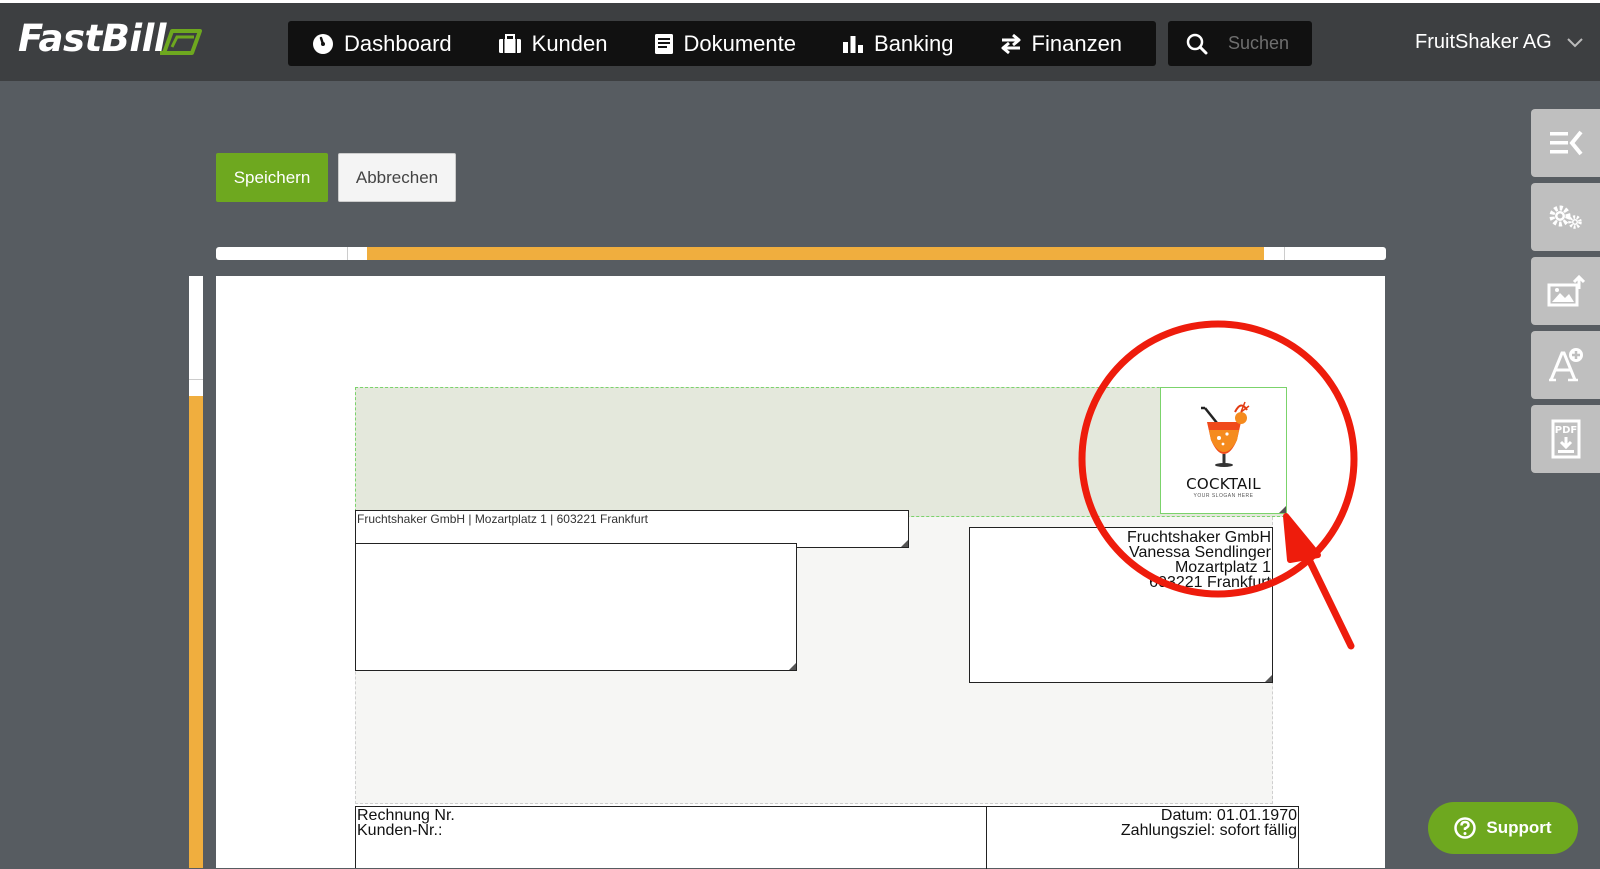 The width and height of the screenshot is (1600, 869). I want to click on customer-number-label: Kunden-Nr.:, so click(400, 830).